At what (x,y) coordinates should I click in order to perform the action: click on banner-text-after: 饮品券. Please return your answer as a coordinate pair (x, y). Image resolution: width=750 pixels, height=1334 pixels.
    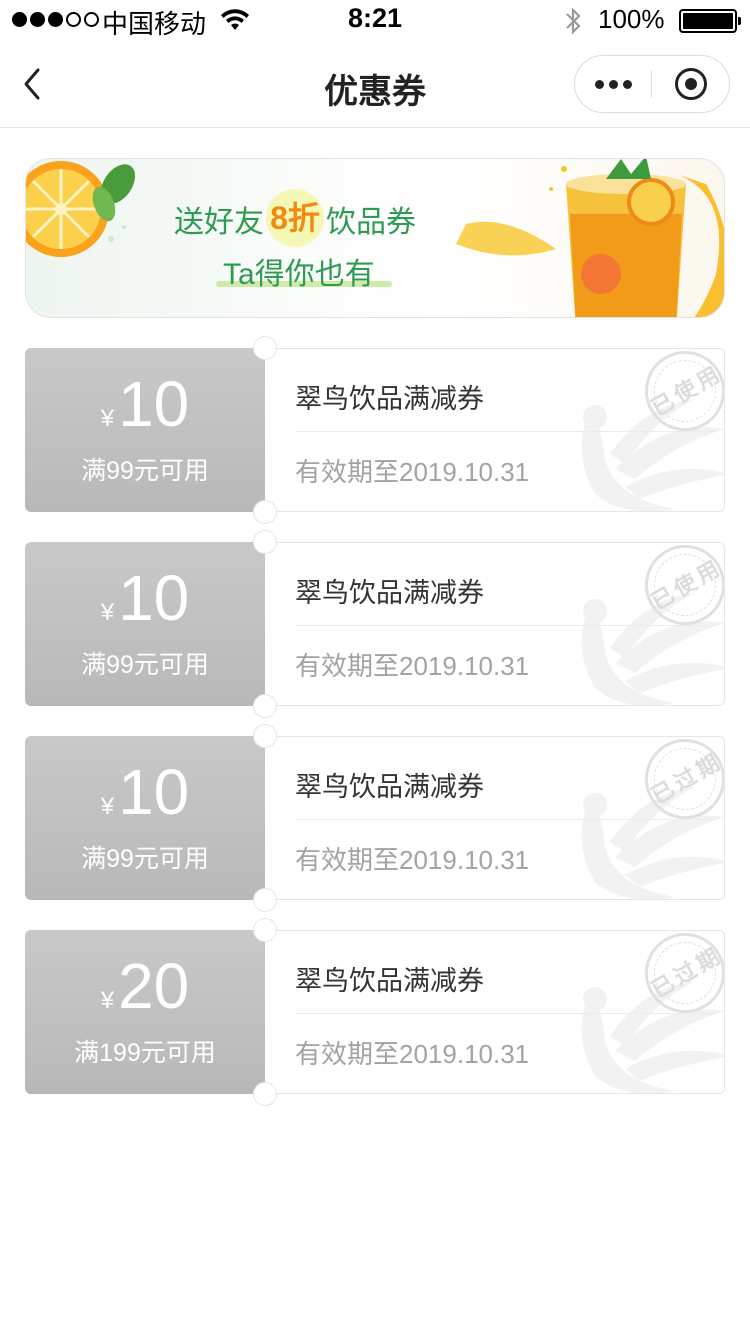
    Looking at the image, I should click on (371, 222).